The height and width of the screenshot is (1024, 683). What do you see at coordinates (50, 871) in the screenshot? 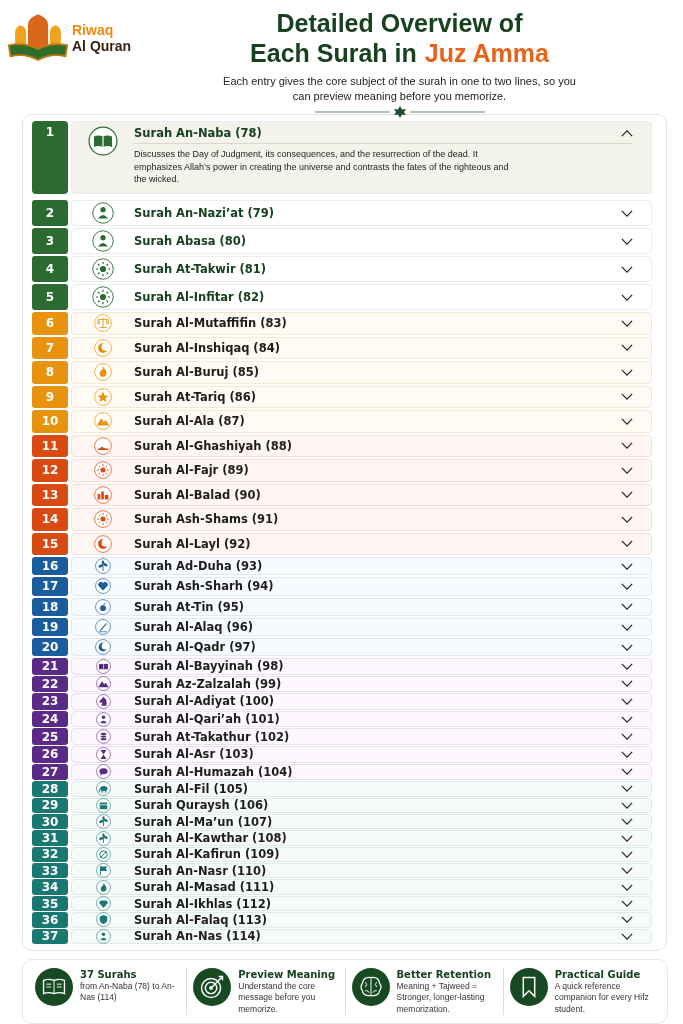
I see `number-badge: 33` at bounding box center [50, 871].